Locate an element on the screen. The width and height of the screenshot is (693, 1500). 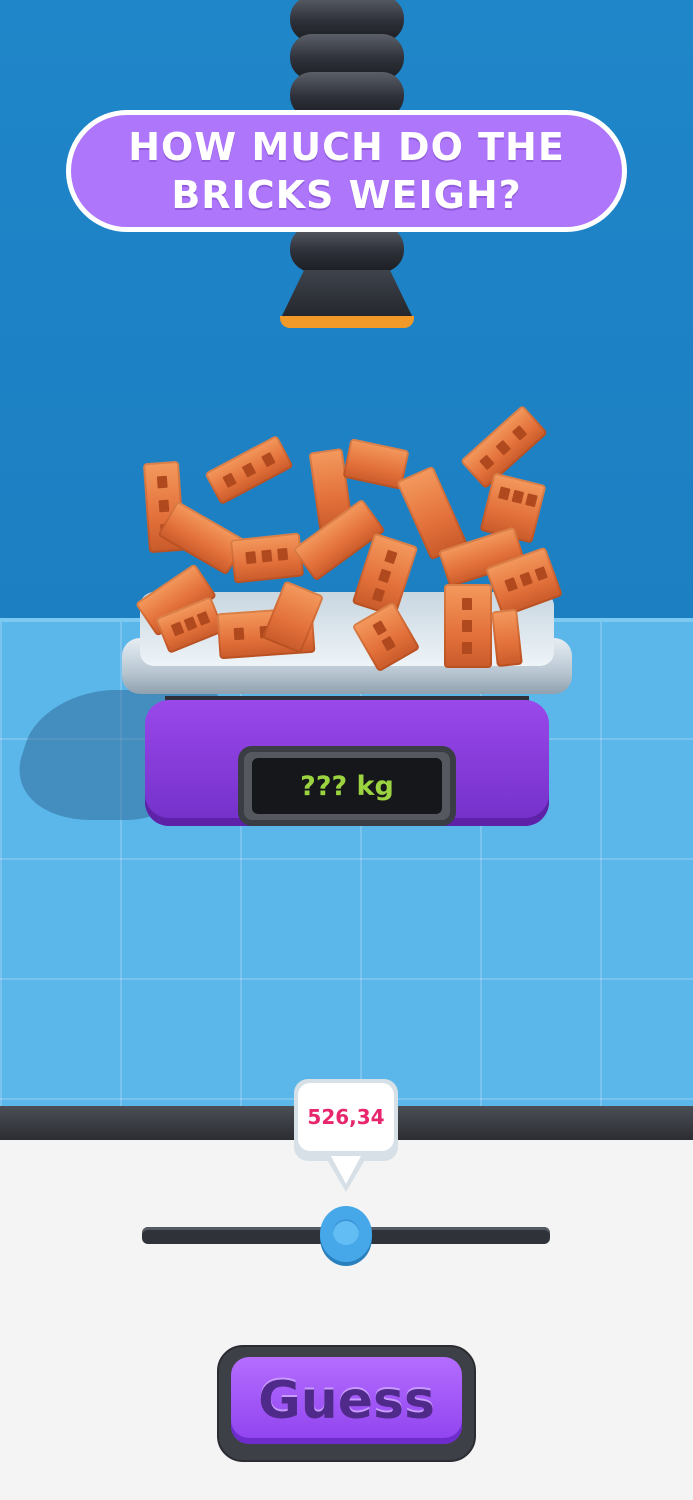
guess-button: Guess is located at coordinates (346, 1403).